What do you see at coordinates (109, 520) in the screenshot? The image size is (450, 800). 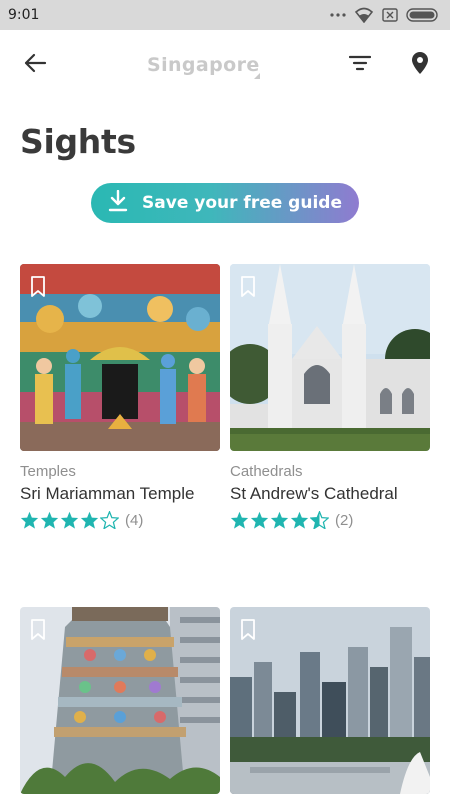 I see `star-empty-icon` at bounding box center [109, 520].